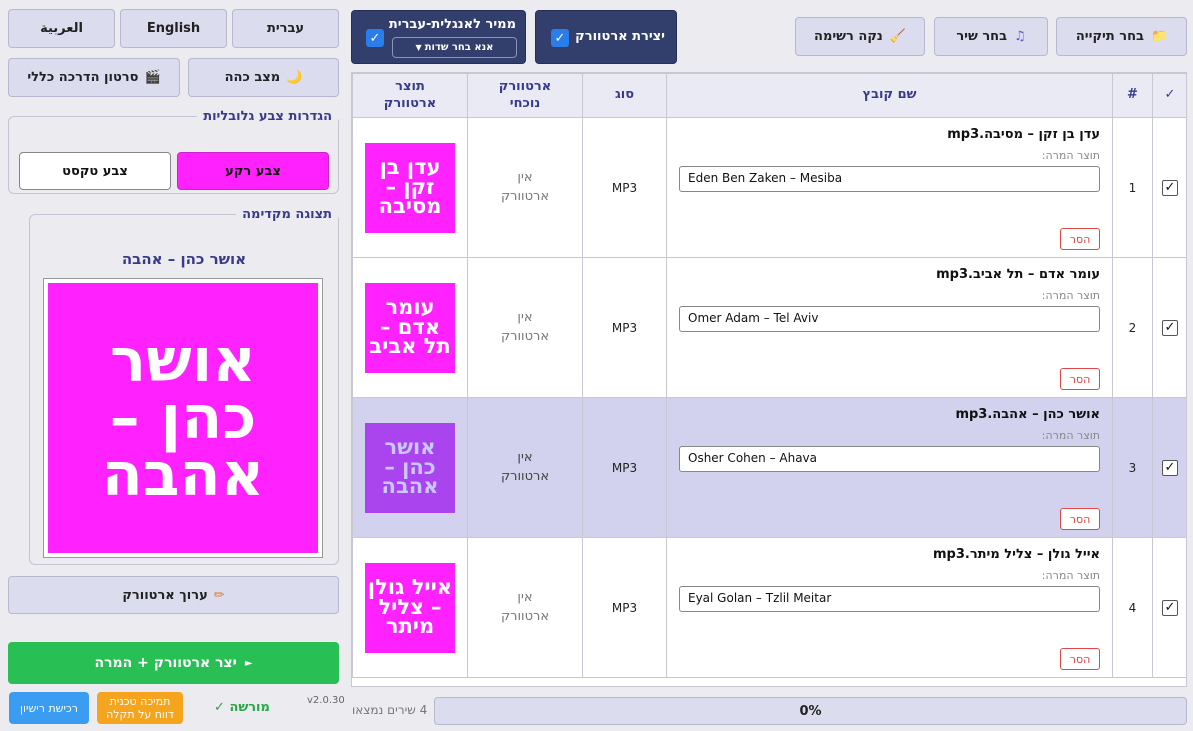  I want to click on text-color-button: צבע טקסט, so click(95, 171).